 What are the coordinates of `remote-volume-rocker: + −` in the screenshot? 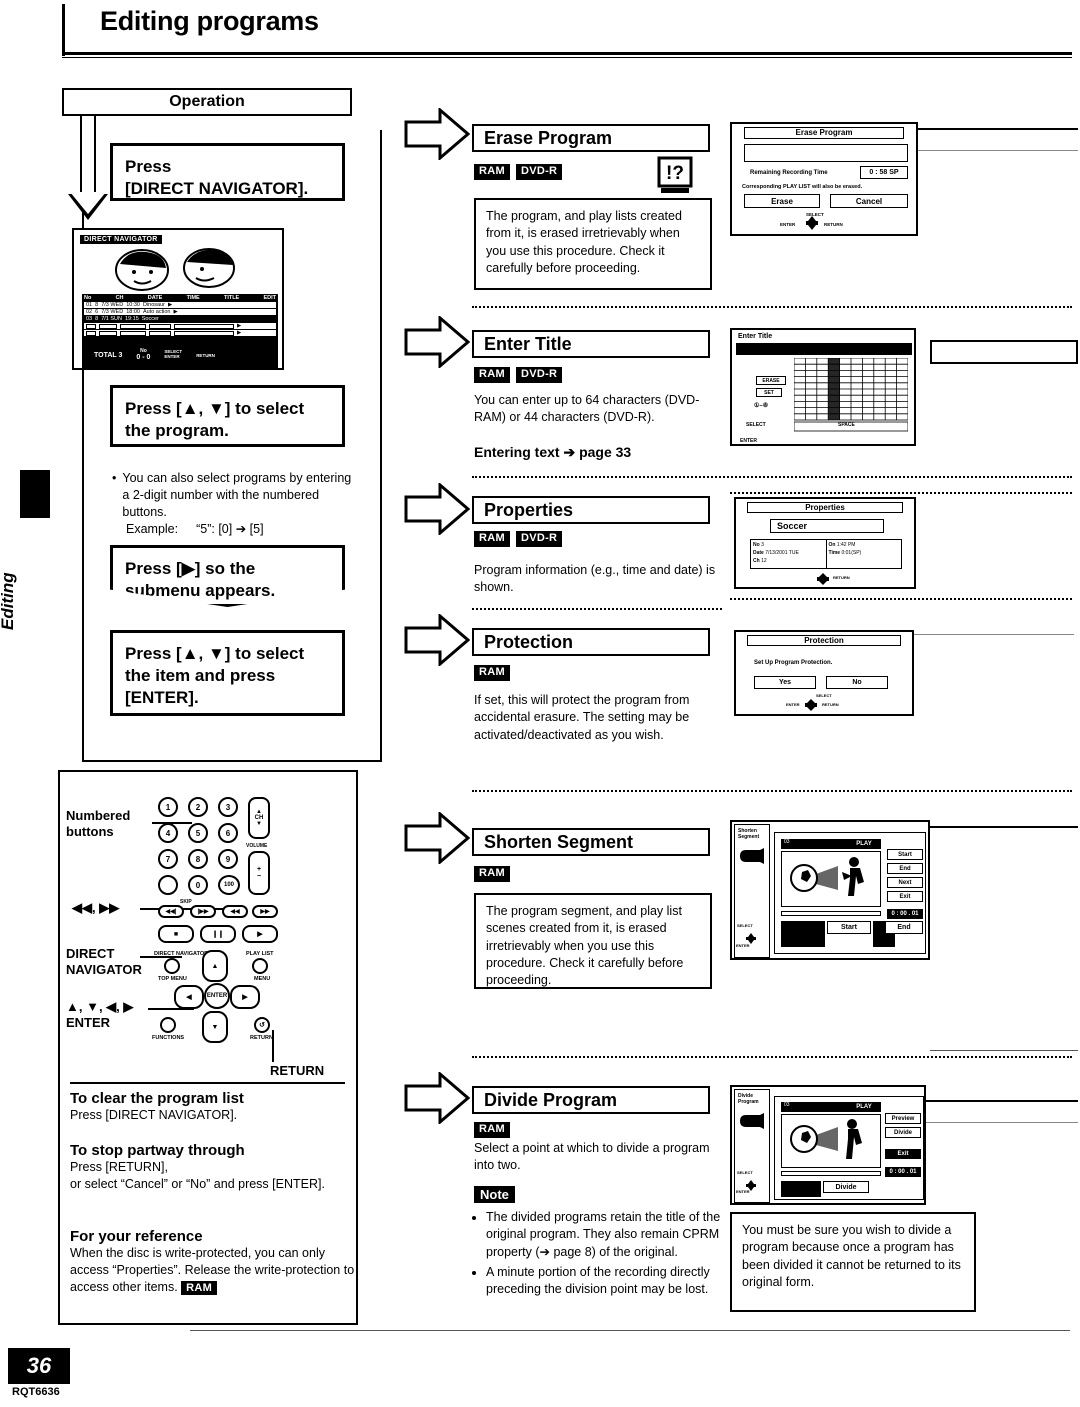 It's located at (259, 873).